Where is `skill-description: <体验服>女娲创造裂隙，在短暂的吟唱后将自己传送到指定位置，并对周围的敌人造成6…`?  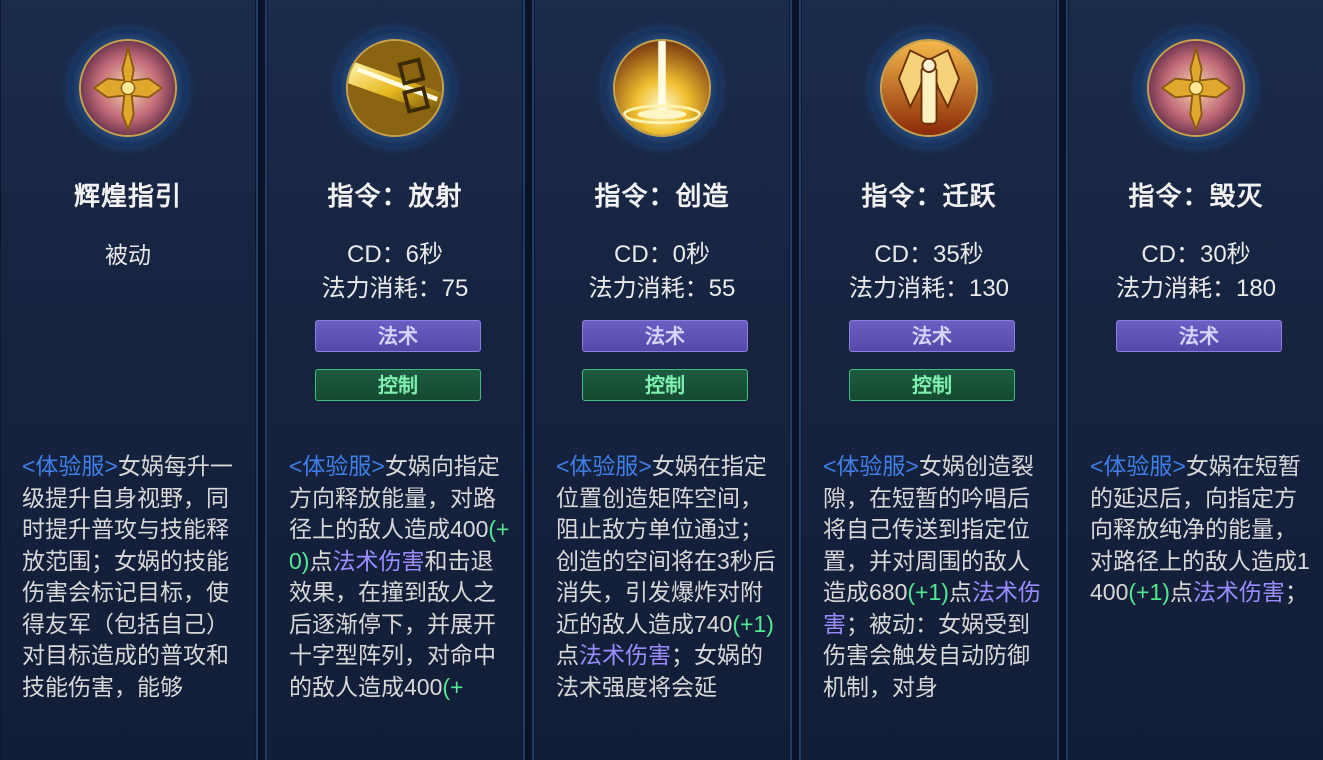
skill-description: <体验服>女娲创造裂隙，在短暂的吟唱后将自己传送到指定位置，并对周围的敌人造成6… is located at coordinates (934, 577).